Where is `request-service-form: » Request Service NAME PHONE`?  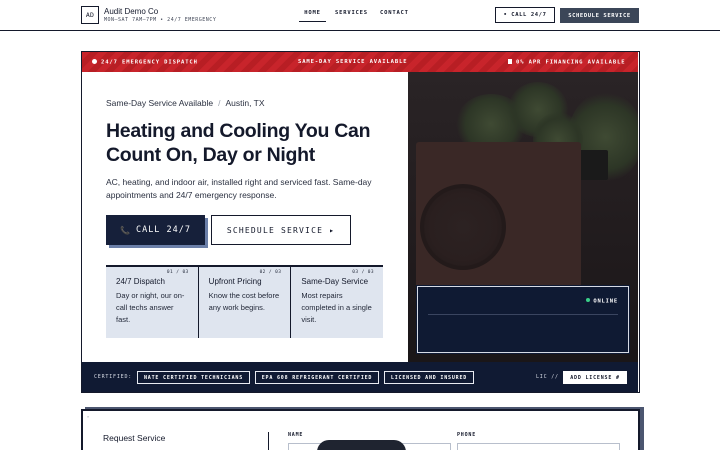 request-service-form: » Request Service NAME PHONE is located at coordinates (360, 429).